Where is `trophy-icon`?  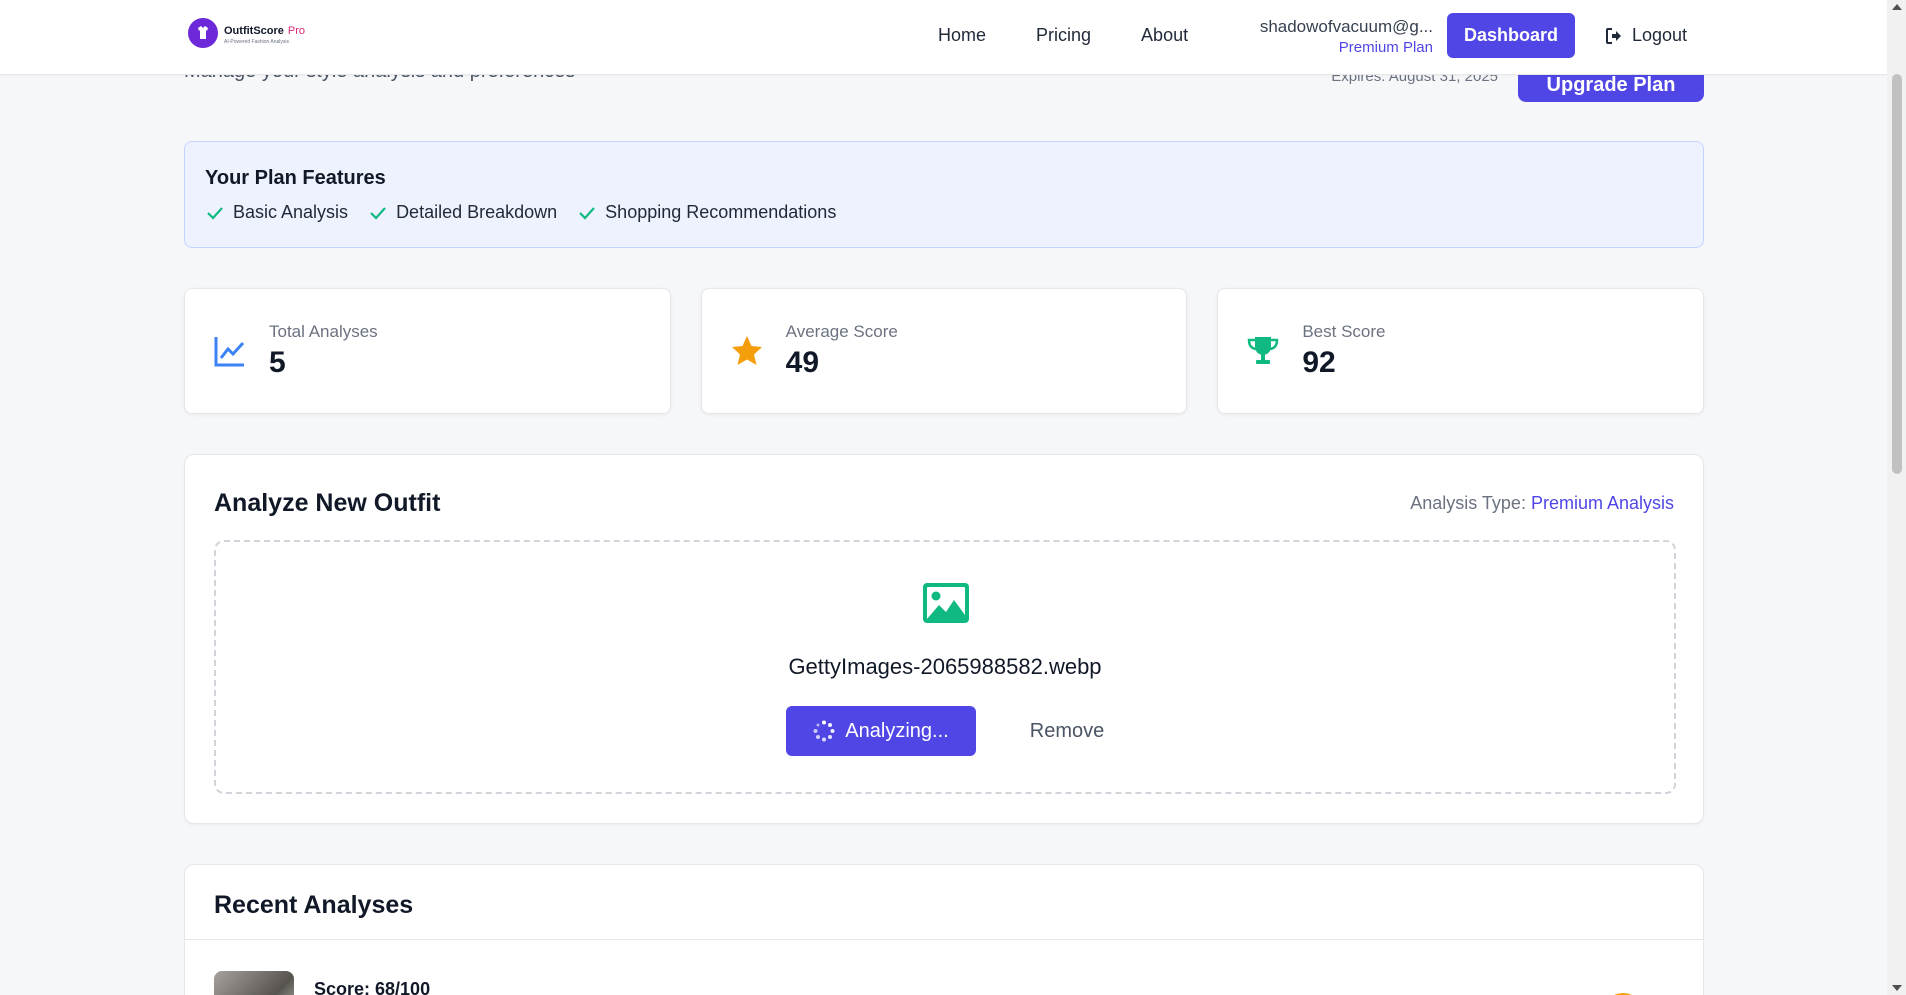 trophy-icon is located at coordinates (1263, 350).